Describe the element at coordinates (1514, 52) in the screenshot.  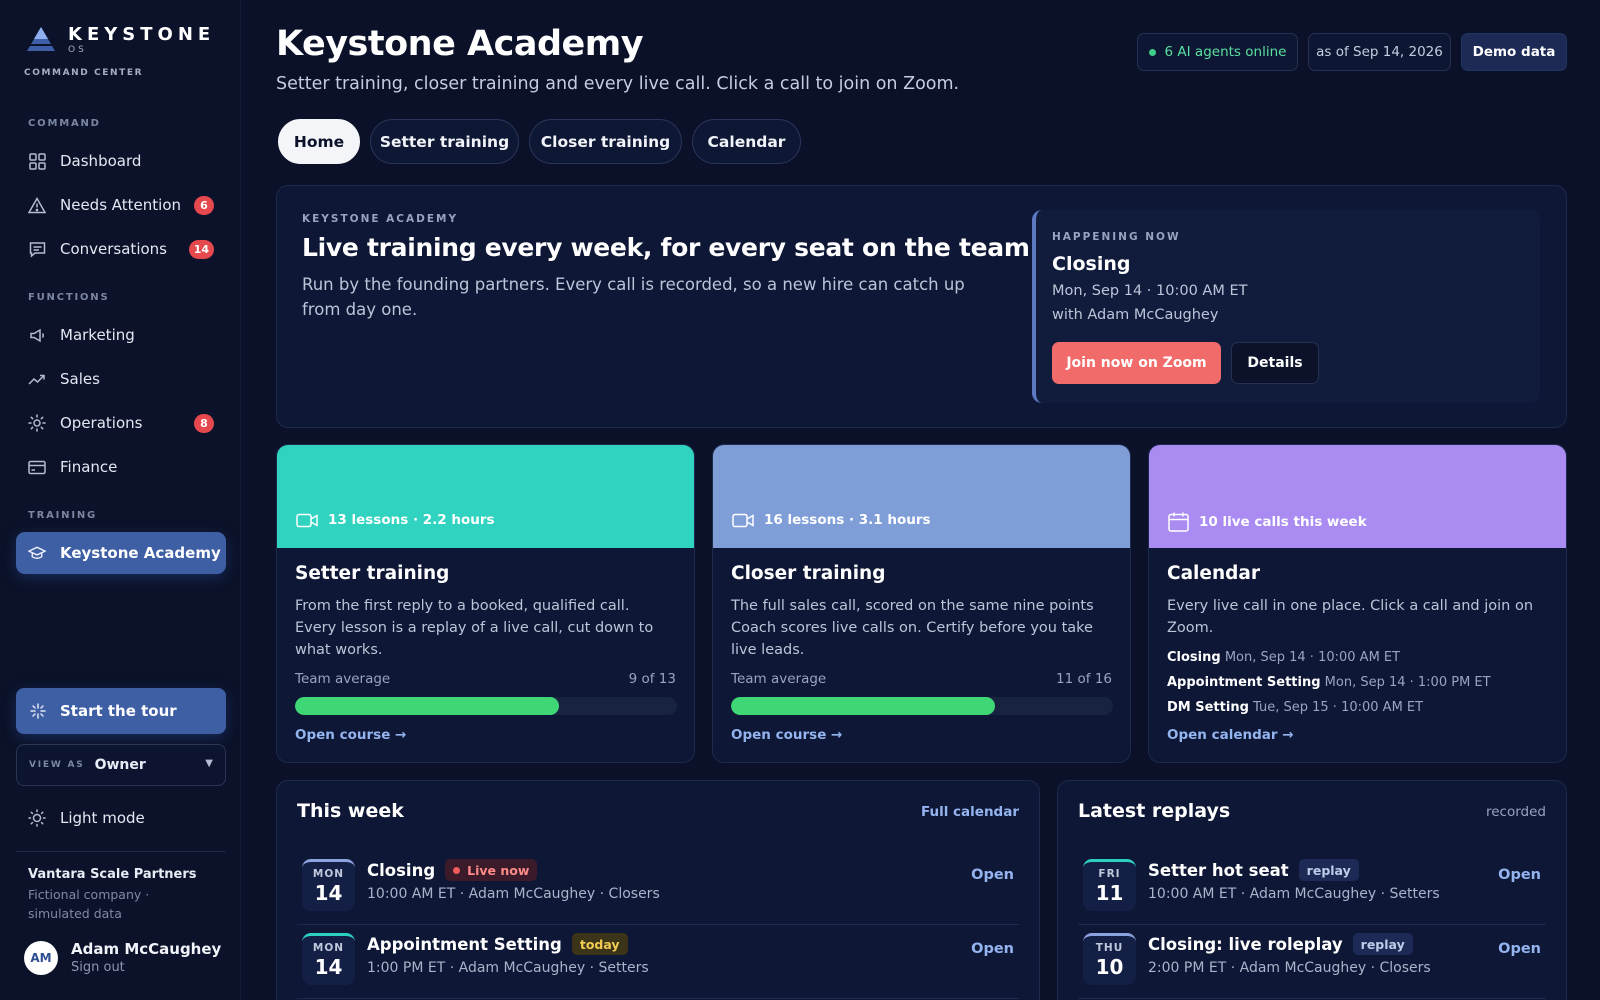
I see `demo-data-badge: Demo data` at that location.